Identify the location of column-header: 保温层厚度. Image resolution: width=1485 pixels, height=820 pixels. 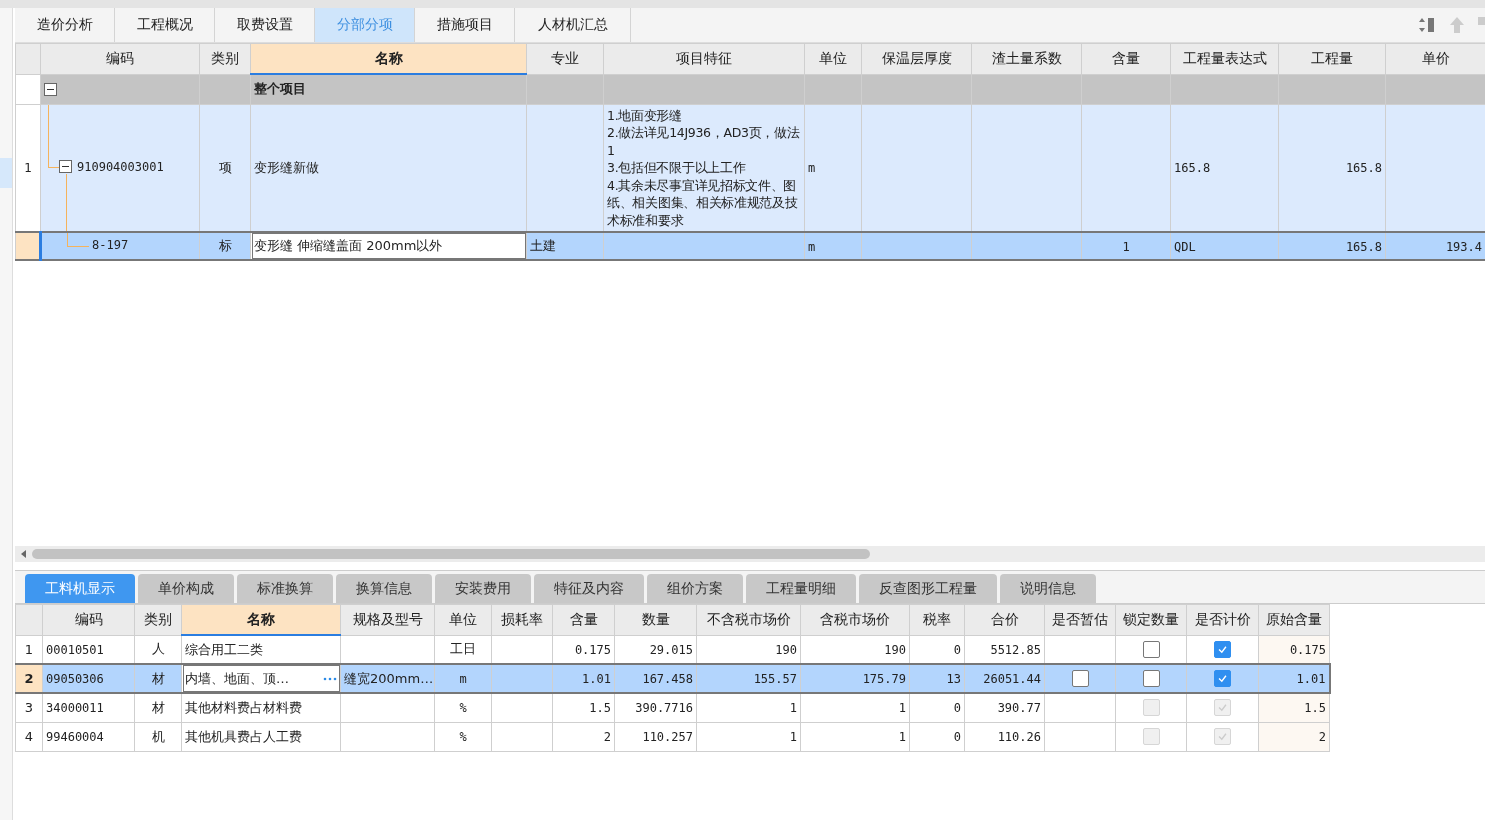
(916, 58).